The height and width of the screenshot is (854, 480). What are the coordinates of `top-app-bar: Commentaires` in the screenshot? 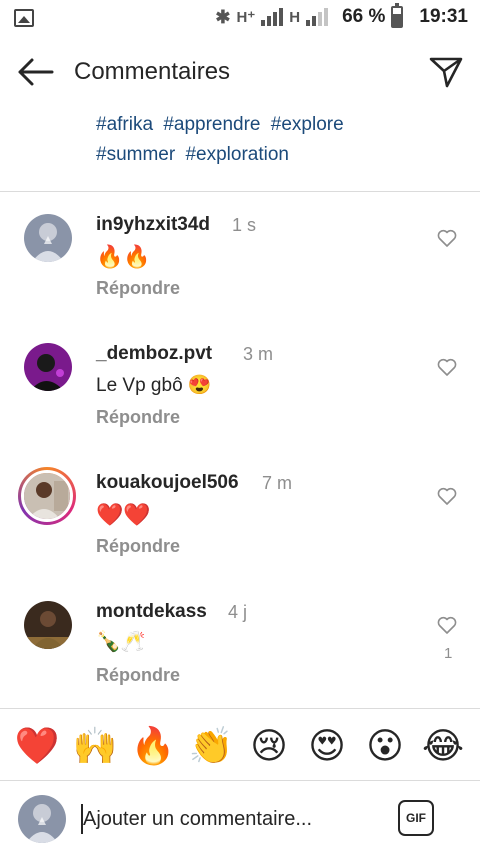 It's located at (240, 72).